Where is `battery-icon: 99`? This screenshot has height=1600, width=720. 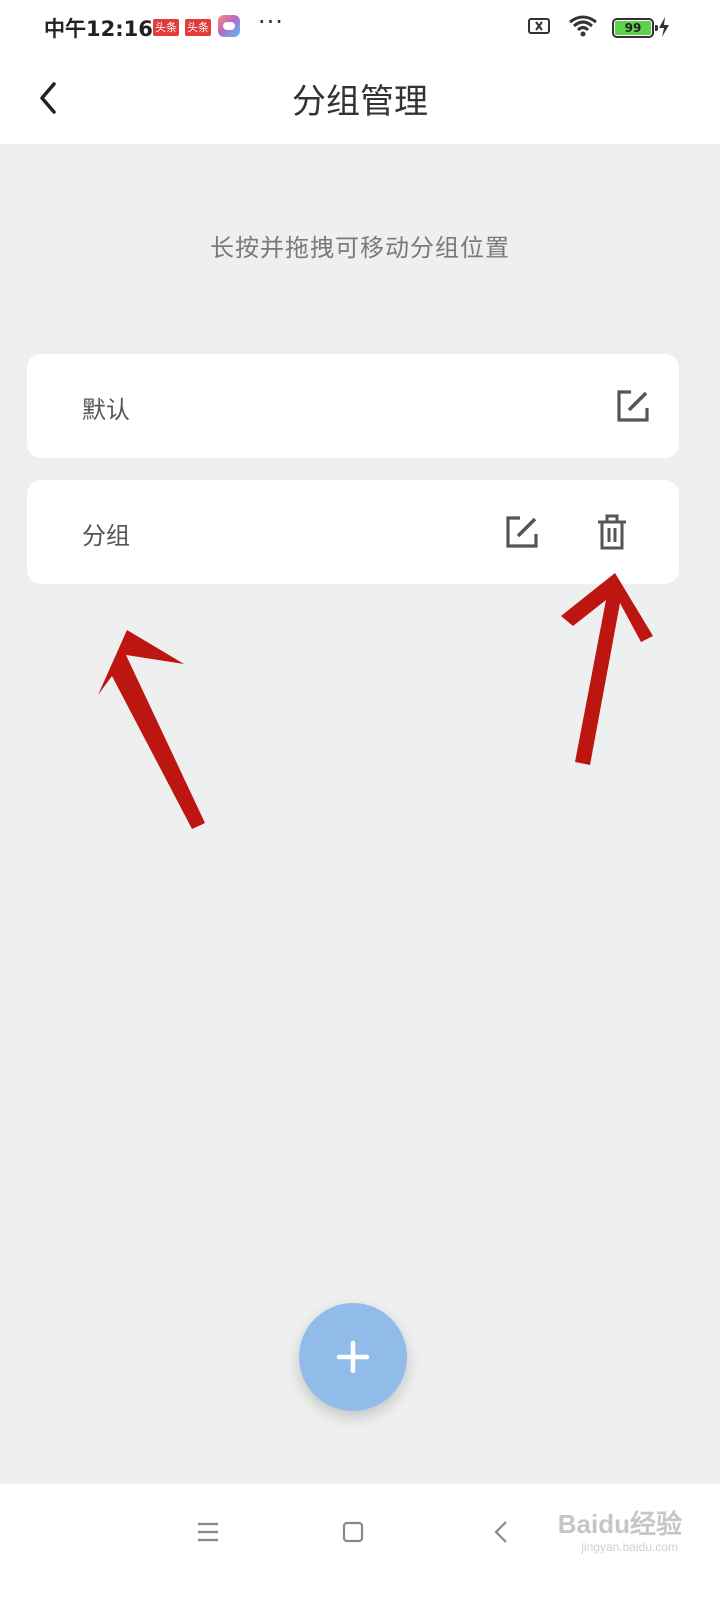
battery-icon: 99 is located at coordinates (635, 28).